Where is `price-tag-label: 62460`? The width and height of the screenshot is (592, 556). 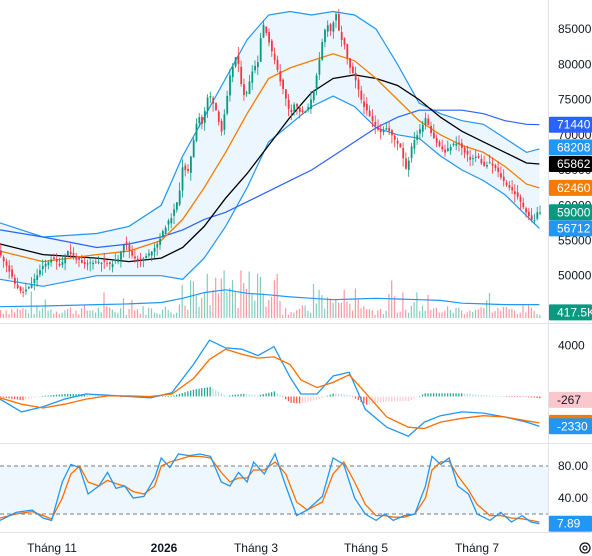 price-tag-label: 62460 is located at coordinates (574, 188).